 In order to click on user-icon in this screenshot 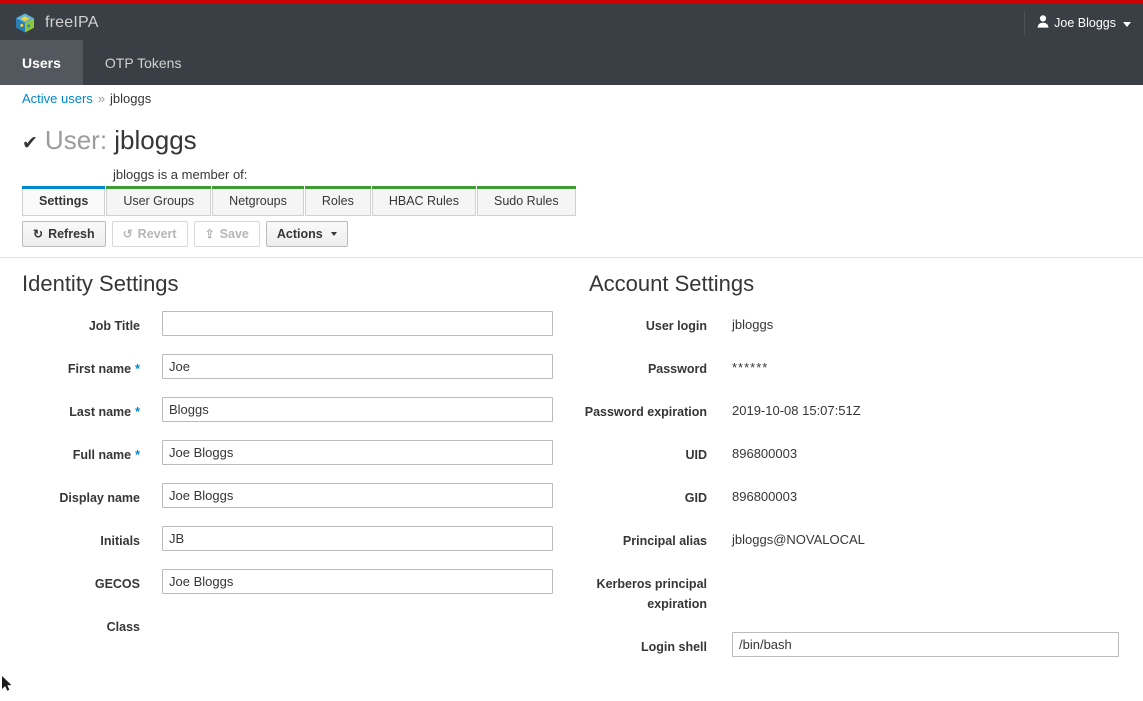, I will do `click(1043, 23)`.